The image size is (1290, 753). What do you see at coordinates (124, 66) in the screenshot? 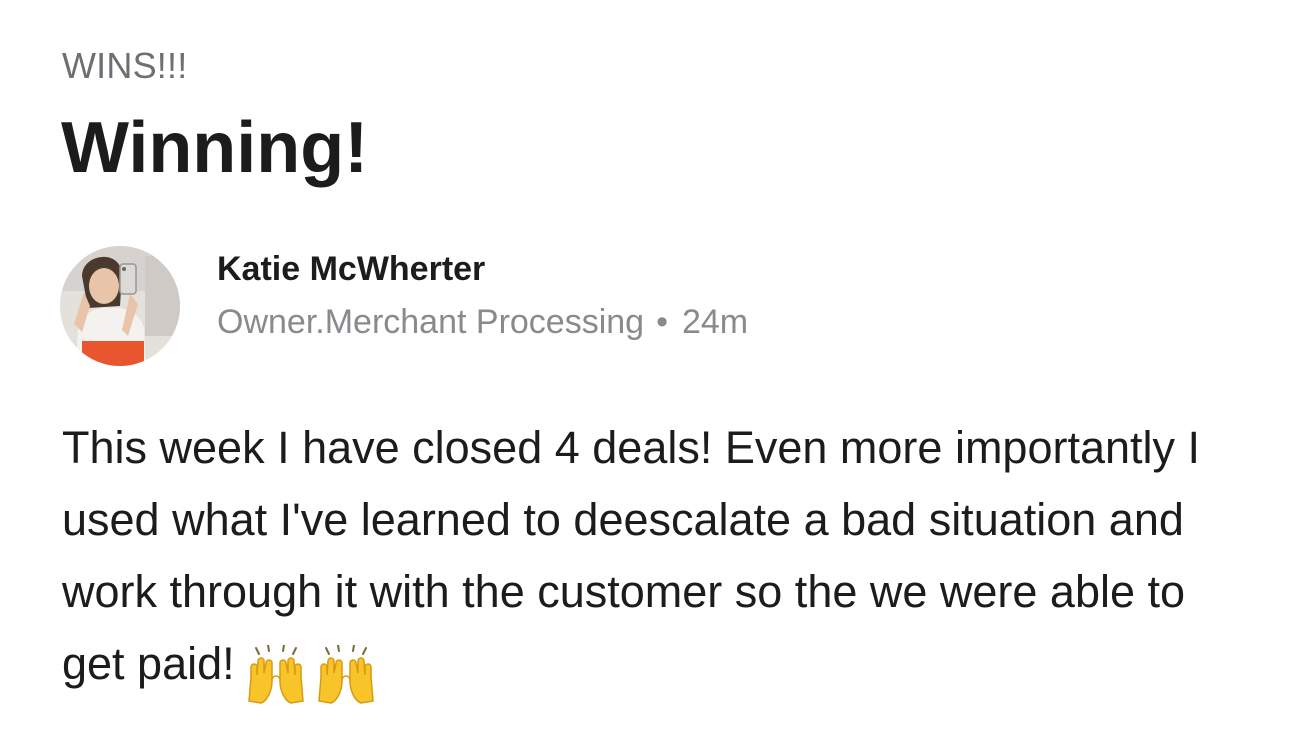
I see `post-category: WINS!!!` at bounding box center [124, 66].